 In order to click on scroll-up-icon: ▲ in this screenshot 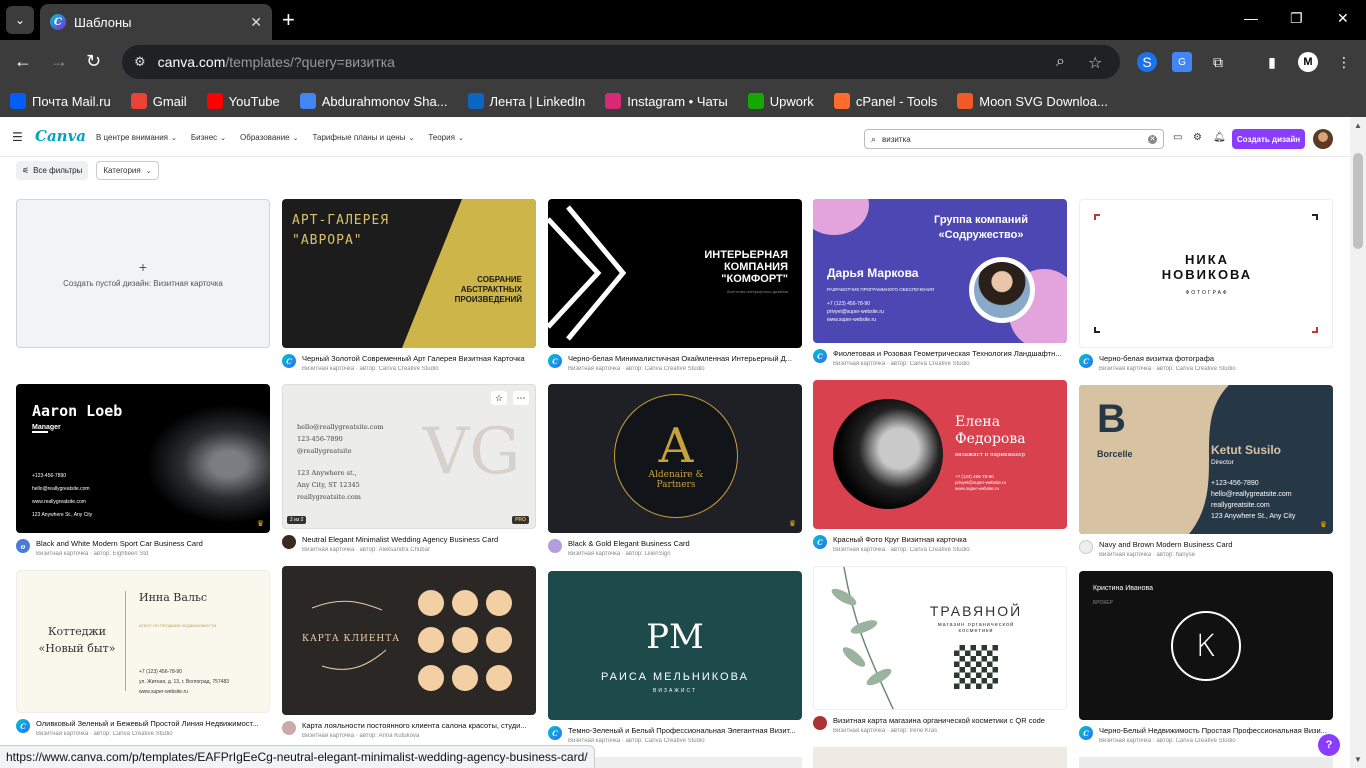, I will do `click(1358, 125)`.